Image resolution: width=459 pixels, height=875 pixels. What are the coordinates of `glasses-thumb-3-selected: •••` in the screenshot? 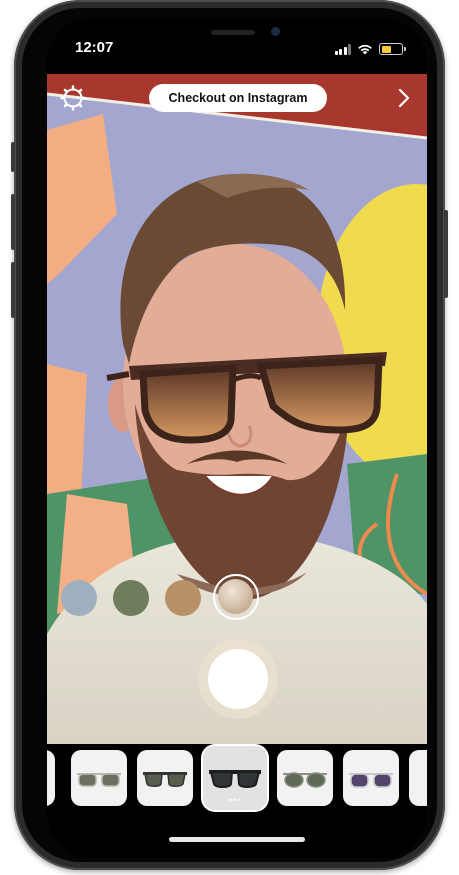 It's located at (235, 778).